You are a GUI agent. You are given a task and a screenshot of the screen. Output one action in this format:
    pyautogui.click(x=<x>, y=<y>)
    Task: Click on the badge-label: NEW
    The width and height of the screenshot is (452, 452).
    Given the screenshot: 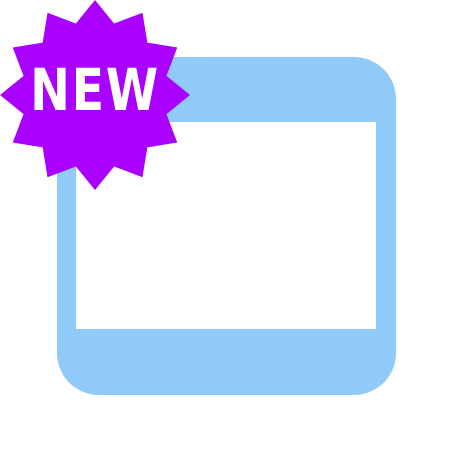 What is the action you would take?
    pyautogui.click(x=95, y=90)
    